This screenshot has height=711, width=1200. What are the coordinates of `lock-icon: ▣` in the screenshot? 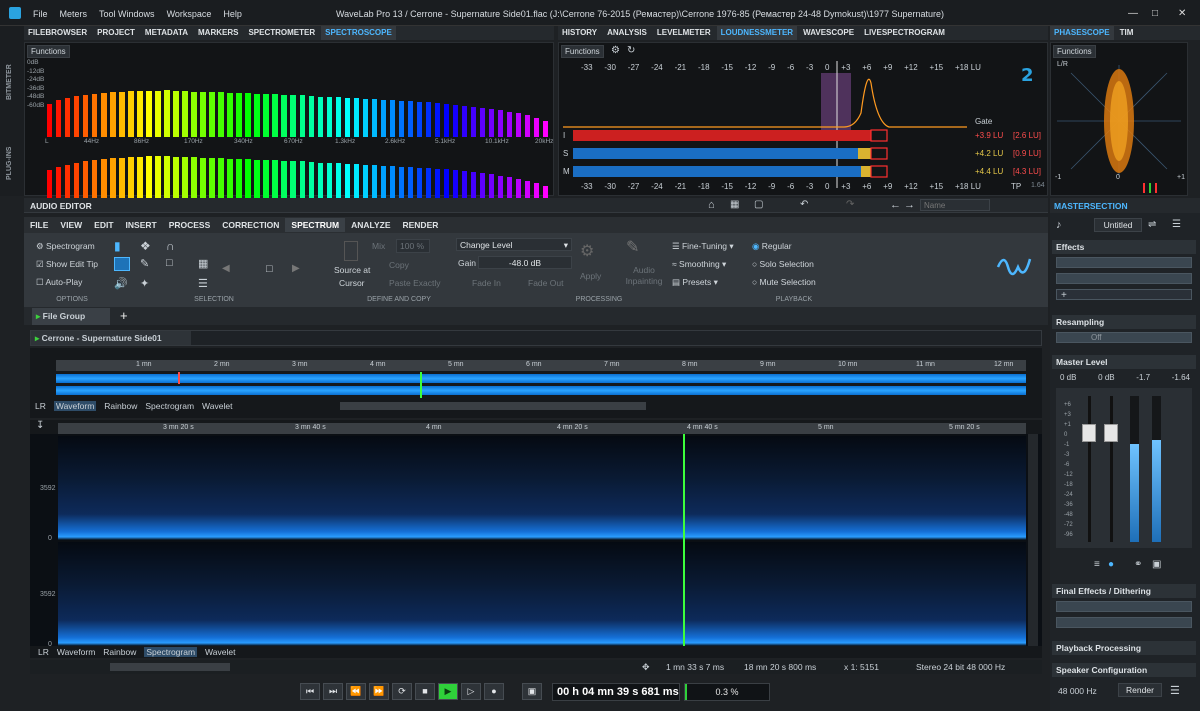 It's located at (1156, 564).